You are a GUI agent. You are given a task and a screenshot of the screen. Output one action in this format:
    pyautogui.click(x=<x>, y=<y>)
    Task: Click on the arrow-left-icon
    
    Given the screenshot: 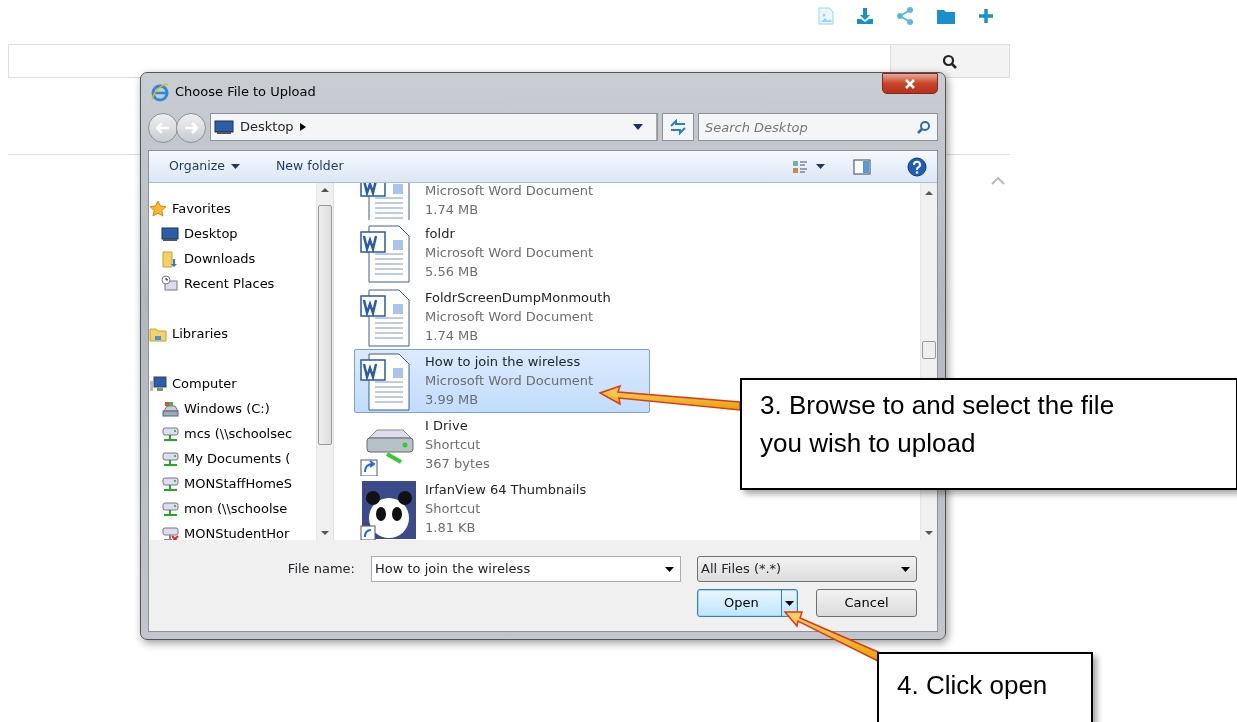 What is the action you would take?
    pyautogui.click(x=163, y=128)
    